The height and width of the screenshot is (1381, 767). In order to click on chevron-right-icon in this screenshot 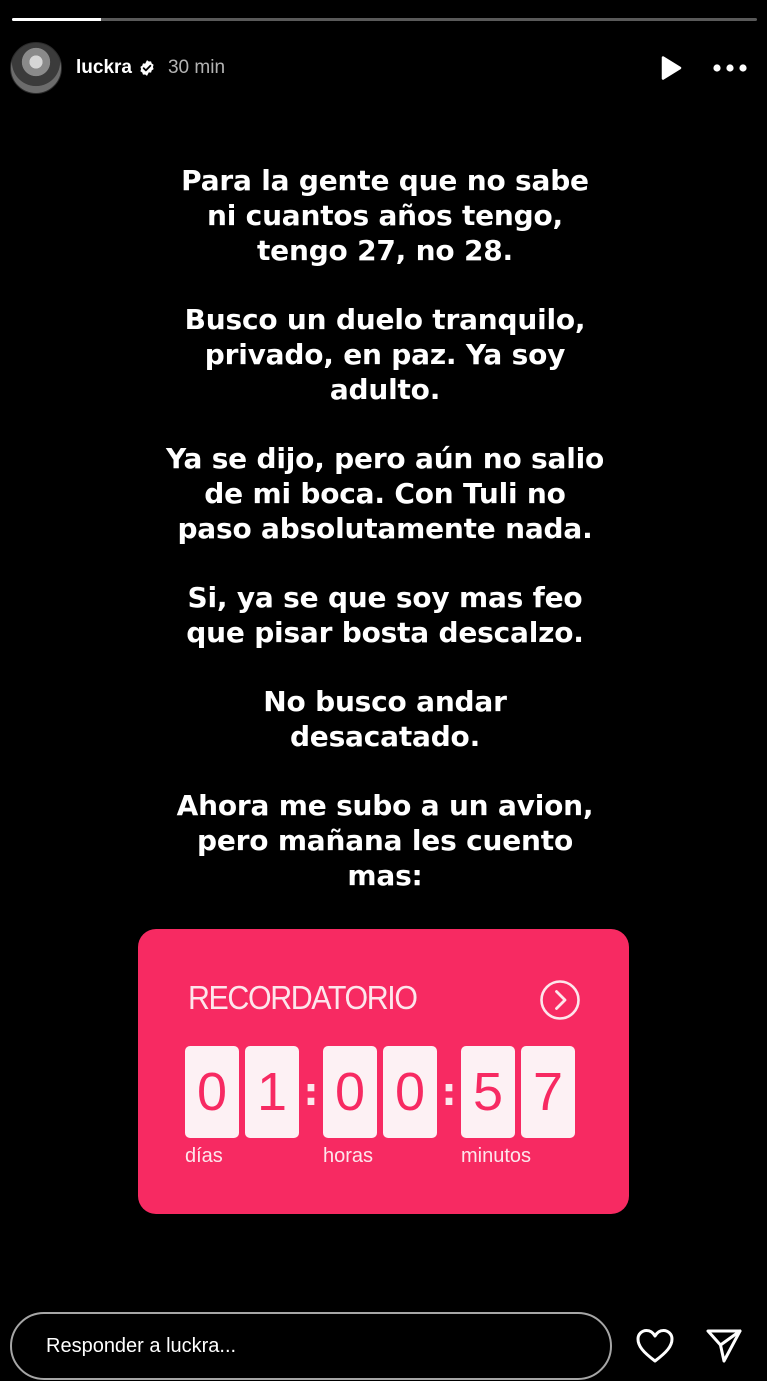, I will do `click(560, 1000)`.